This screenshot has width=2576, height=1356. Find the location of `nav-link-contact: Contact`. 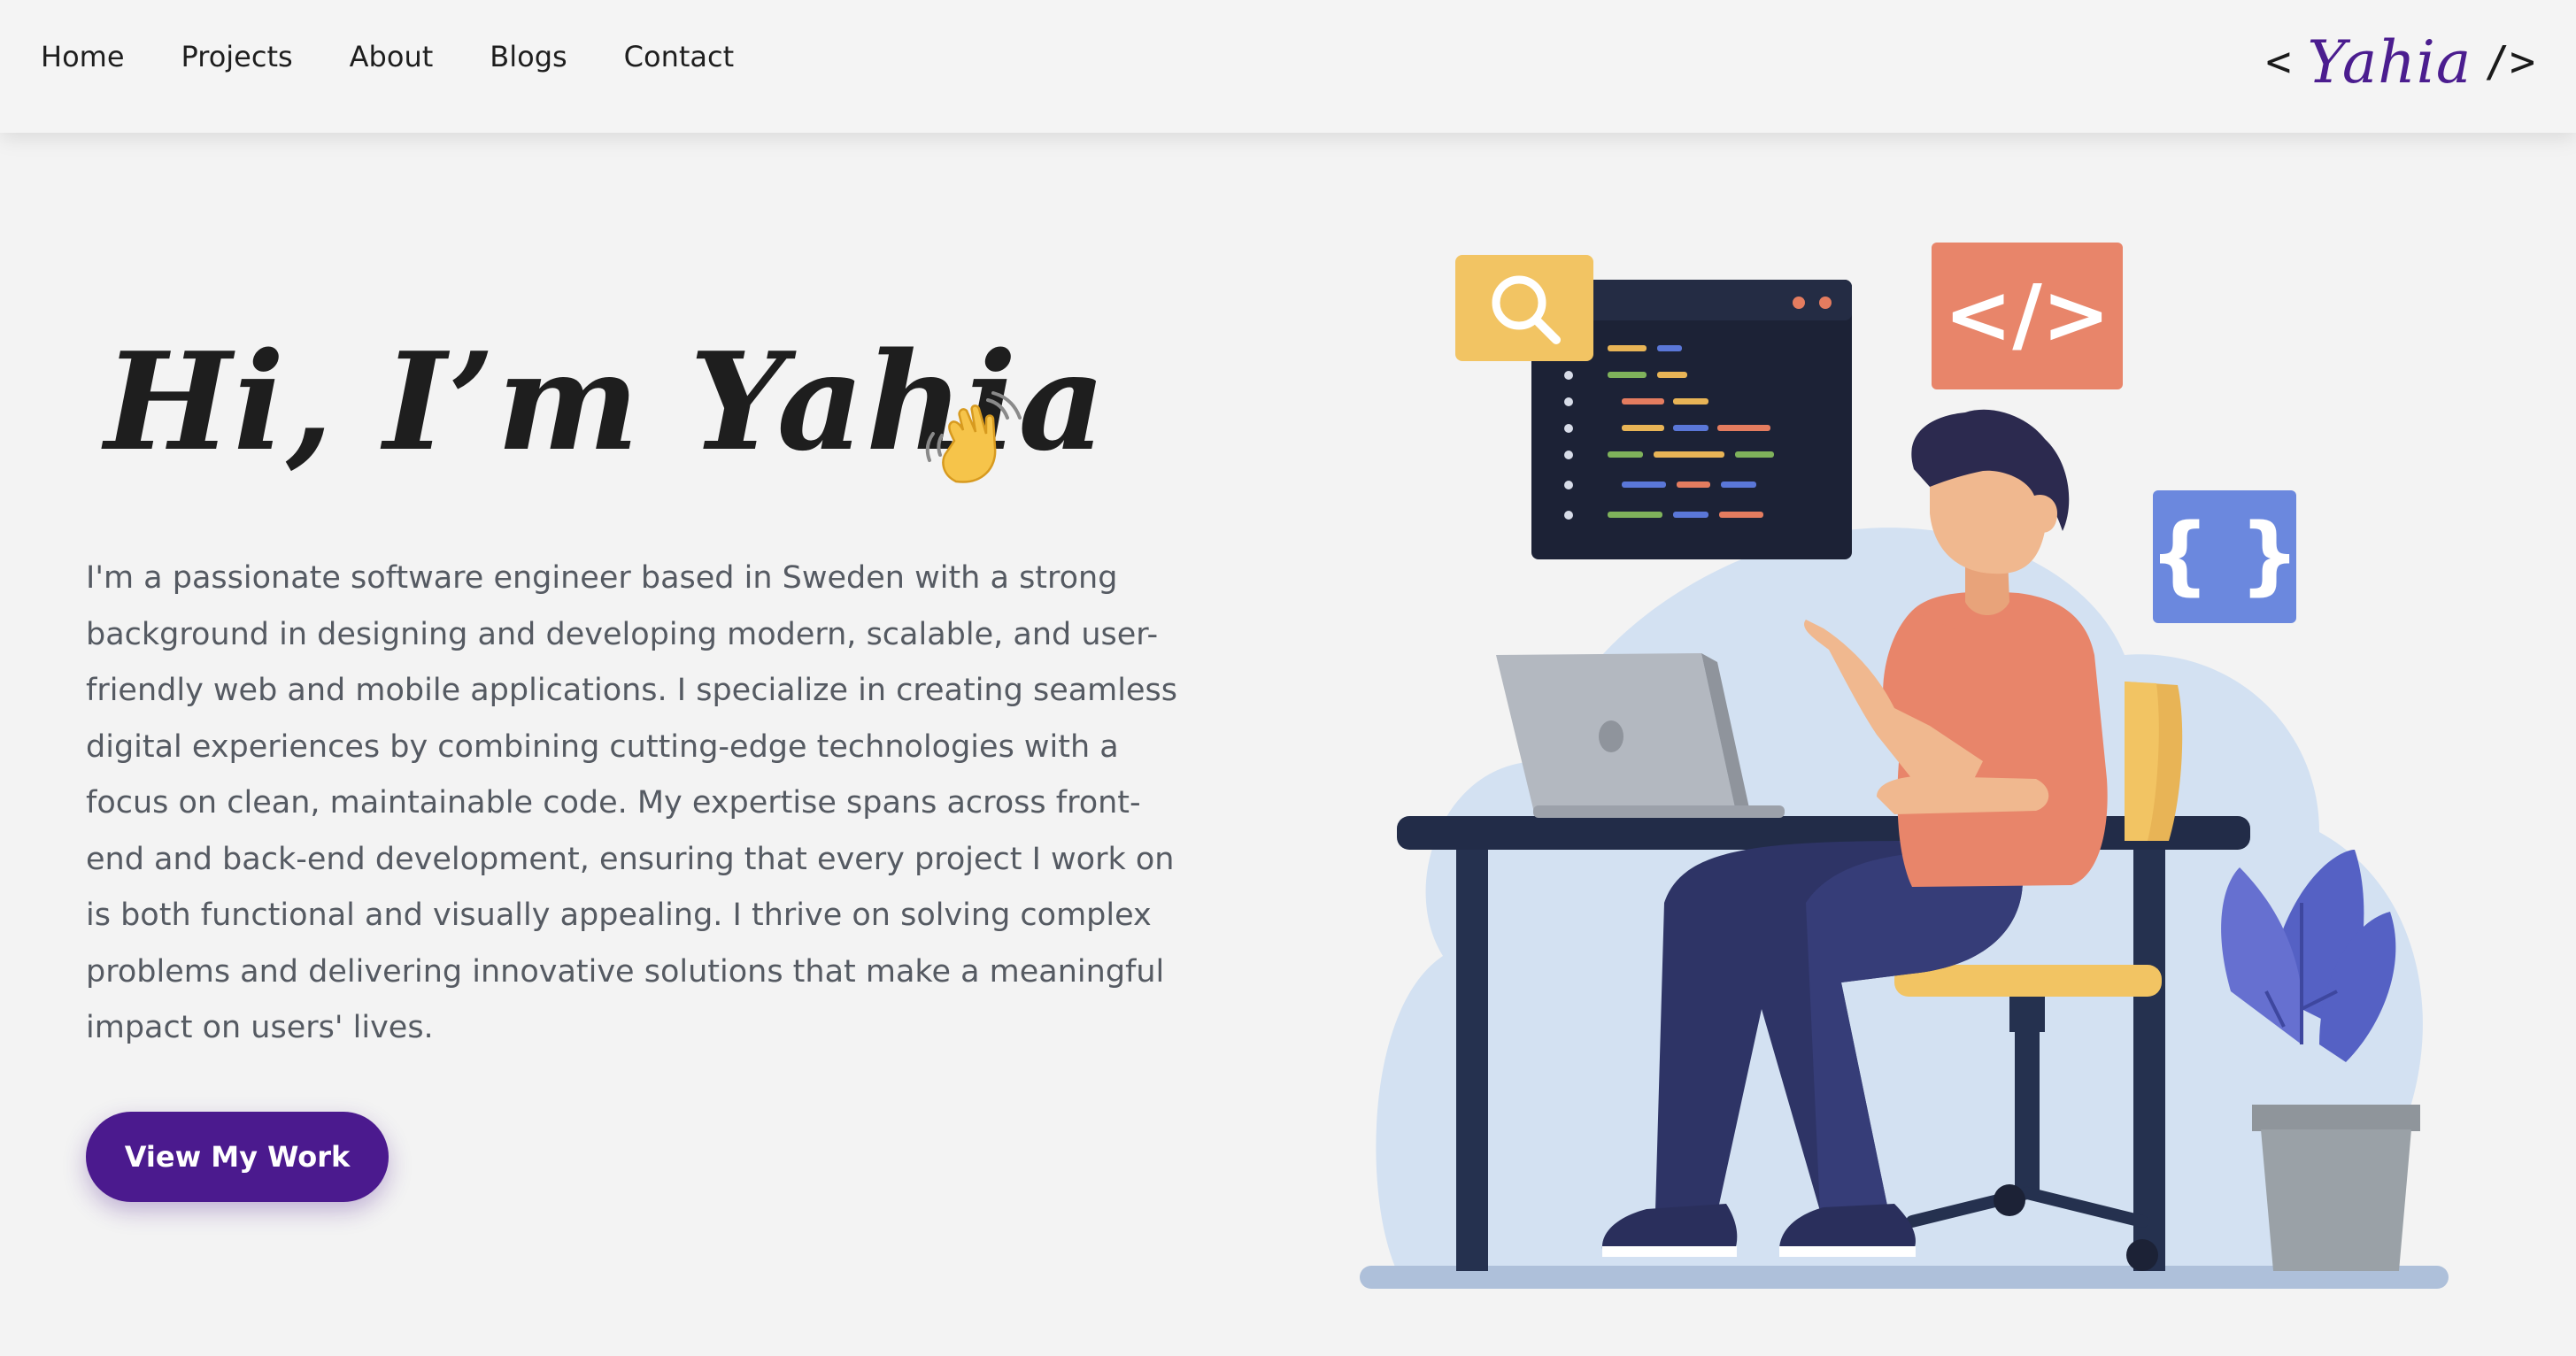

nav-link-contact: Contact is located at coordinates (679, 56).